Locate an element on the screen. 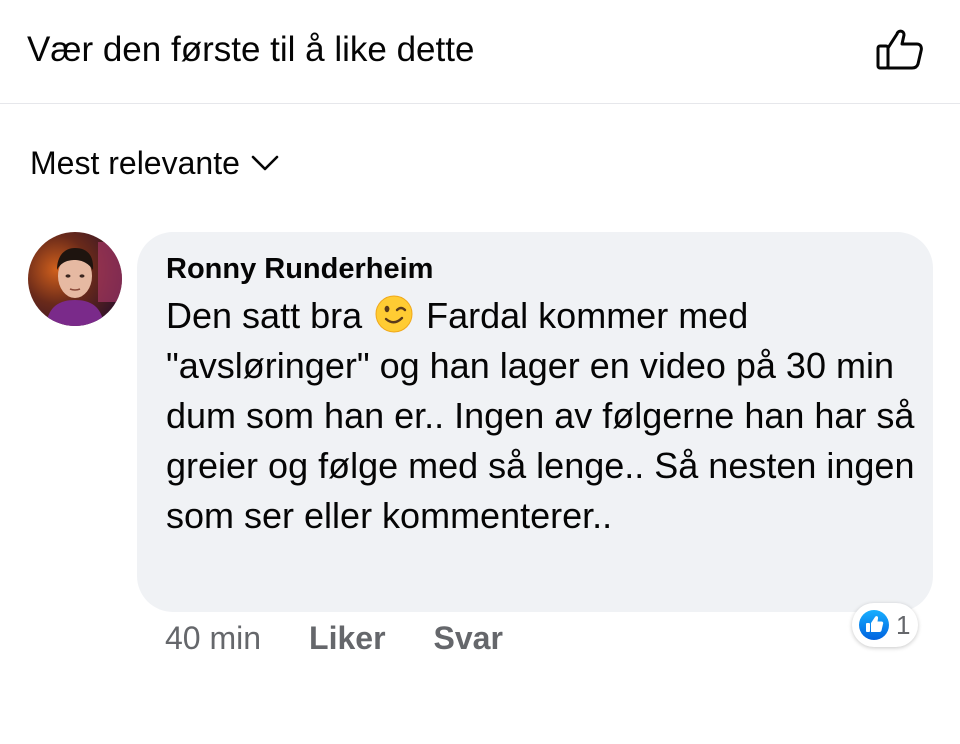 The width and height of the screenshot is (960, 744). thumbs-up-outline-icon is located at coordinates (899, 49).